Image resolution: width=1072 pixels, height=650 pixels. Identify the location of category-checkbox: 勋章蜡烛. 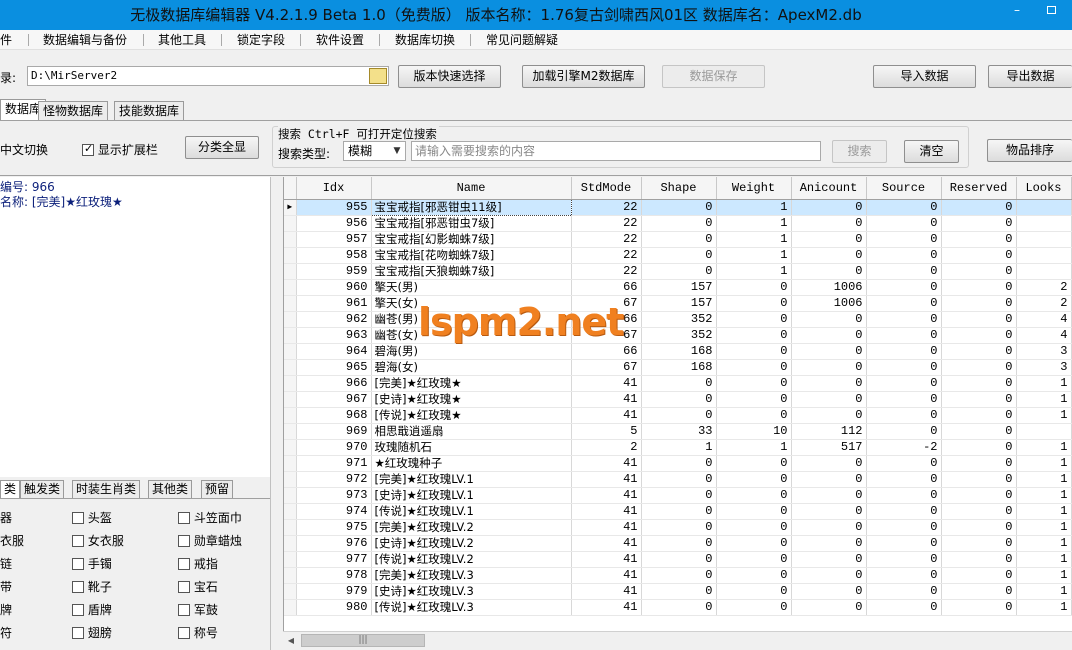
(210, 540).